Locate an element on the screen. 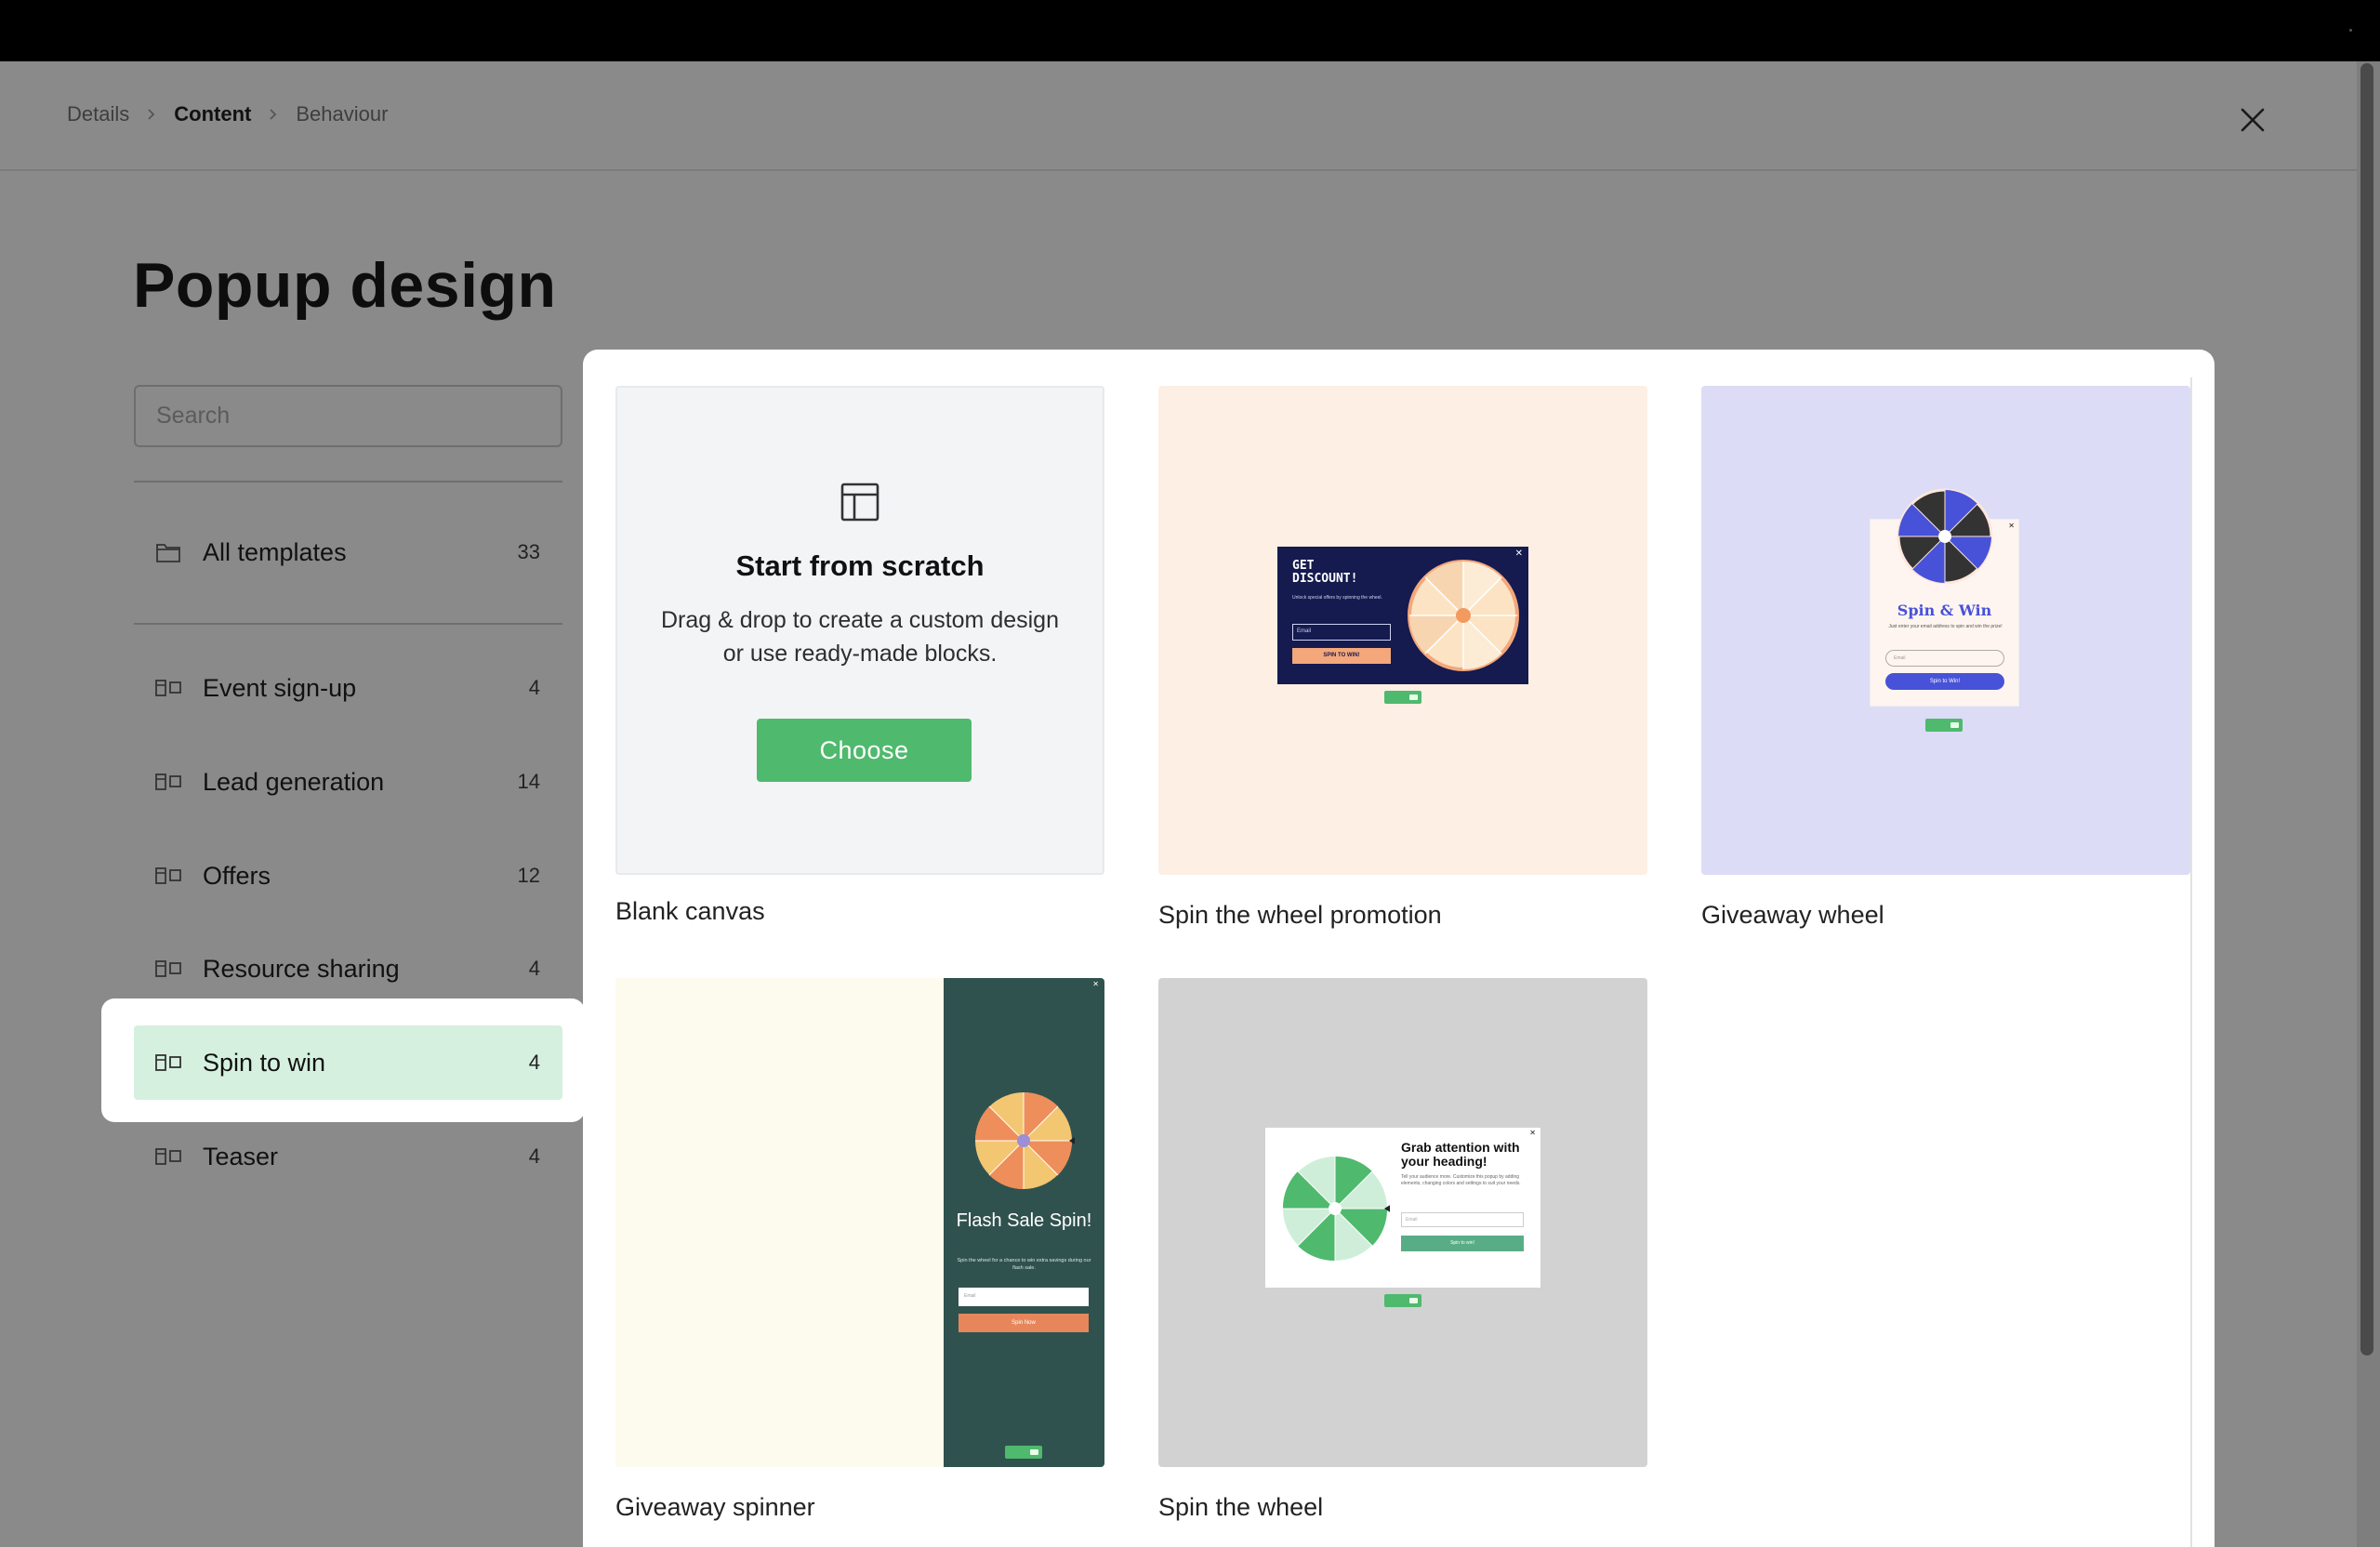 The height and width of the screenshot is (1547, 2380). window-dot is located at coordinates (2350, 30).